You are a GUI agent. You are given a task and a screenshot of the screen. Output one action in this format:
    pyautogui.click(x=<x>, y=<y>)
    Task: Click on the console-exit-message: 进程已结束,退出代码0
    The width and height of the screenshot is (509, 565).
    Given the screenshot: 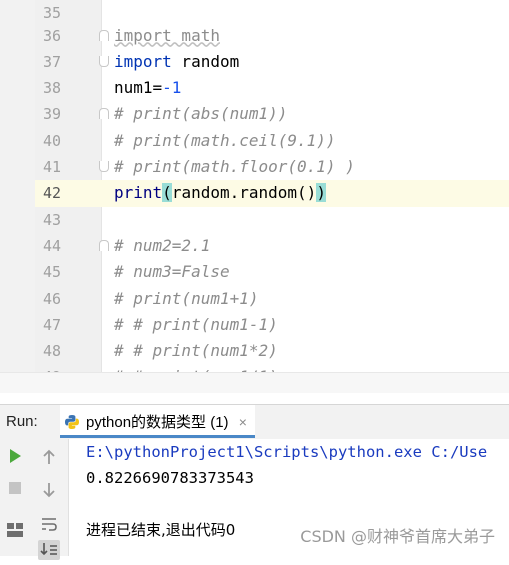 What is the action you would take?
    pyautogui.click(x=161, y=530)
    